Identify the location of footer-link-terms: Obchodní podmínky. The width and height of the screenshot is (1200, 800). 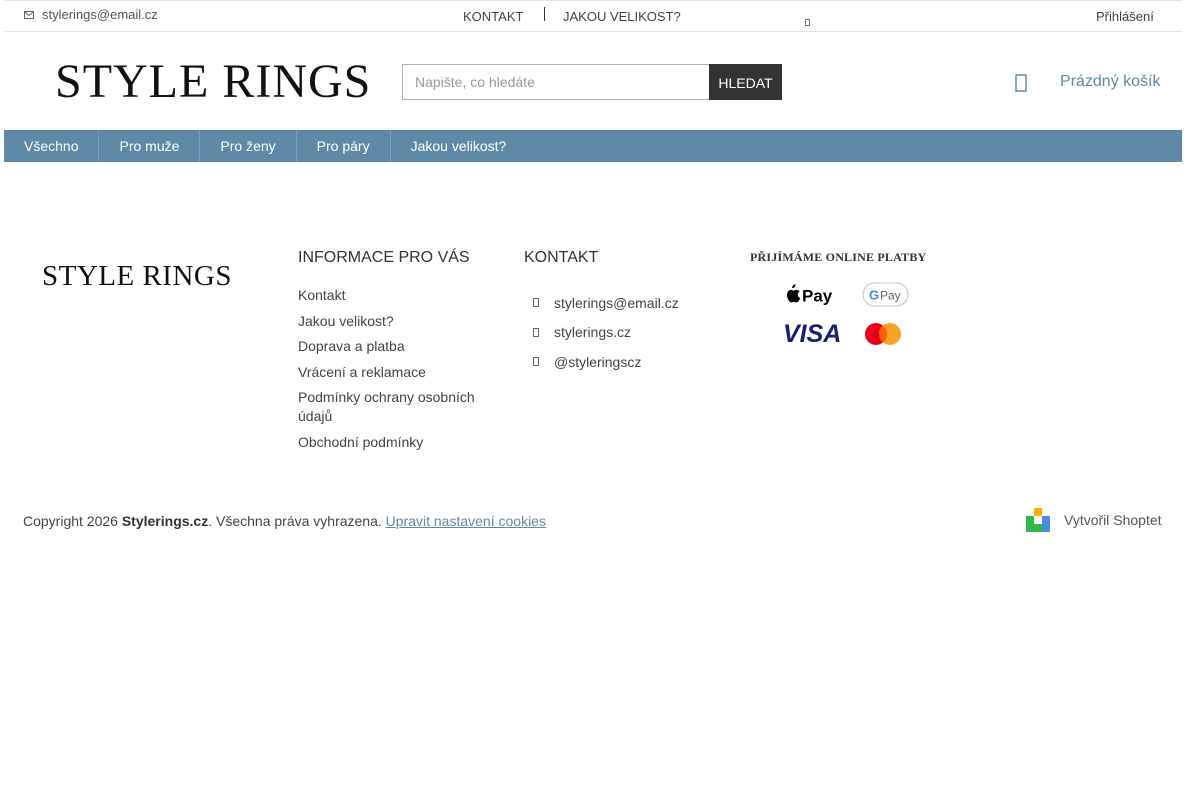
(393, 442).